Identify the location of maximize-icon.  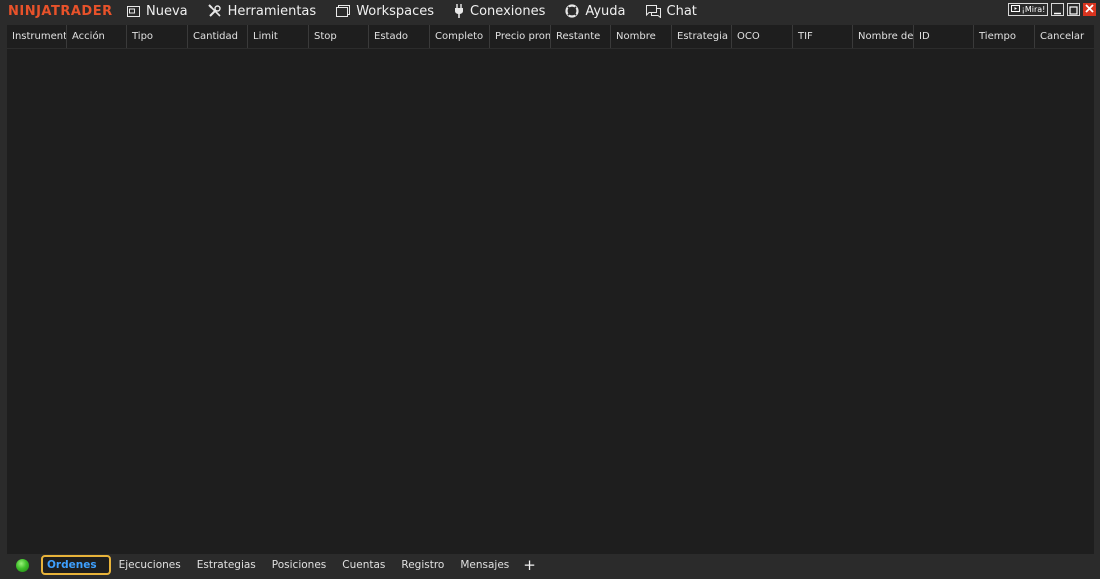
(1073, 9).